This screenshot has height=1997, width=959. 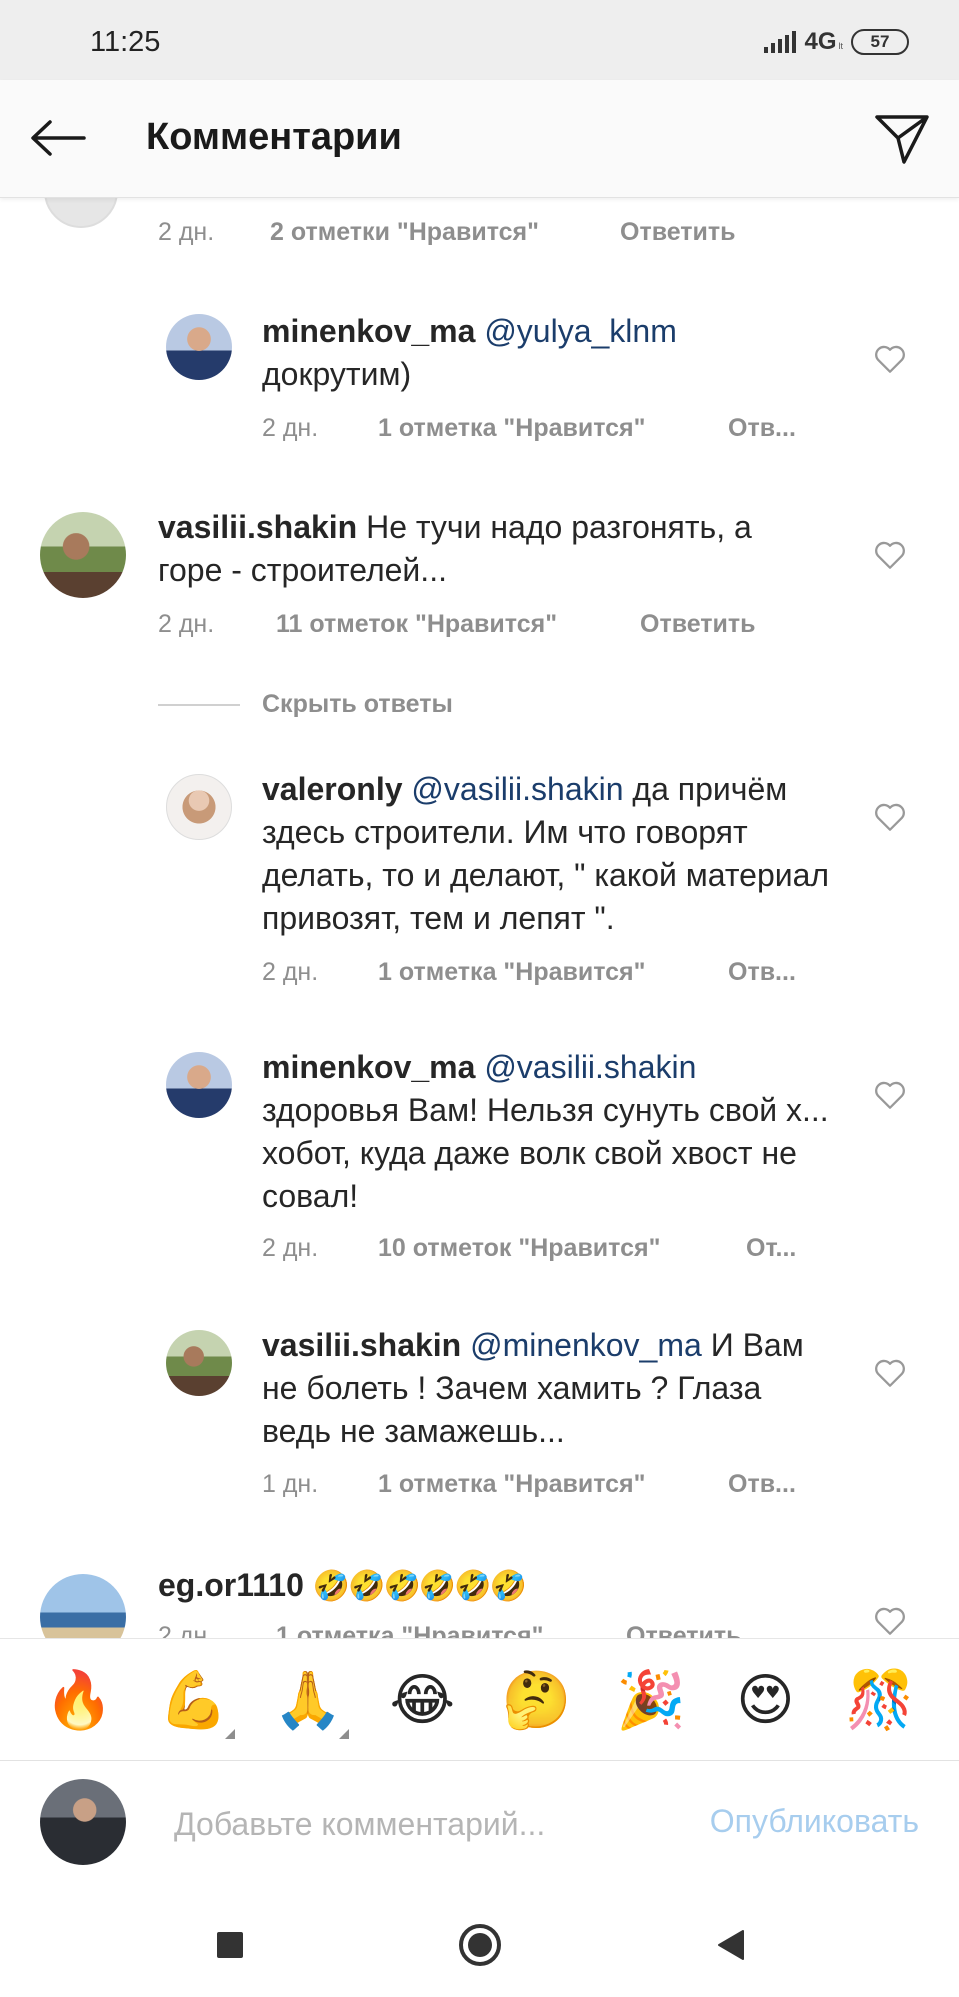 I want to click on recents-button, so click(x=230, y=1945).